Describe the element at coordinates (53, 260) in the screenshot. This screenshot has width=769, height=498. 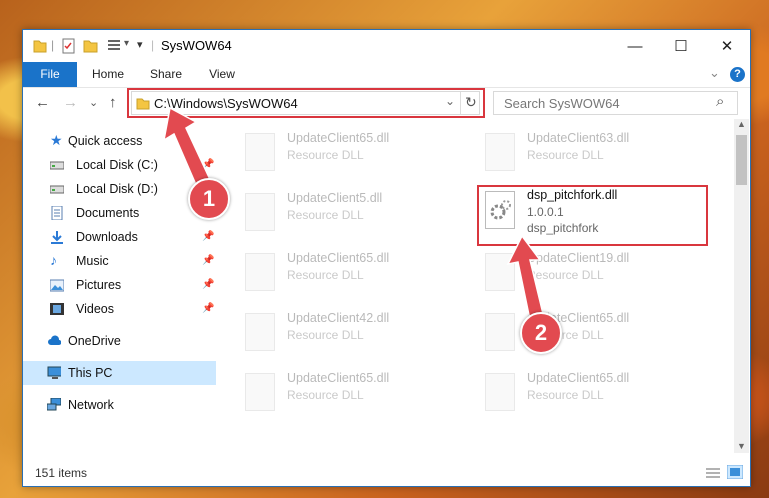
I see `music-icon: ♪` at that location.